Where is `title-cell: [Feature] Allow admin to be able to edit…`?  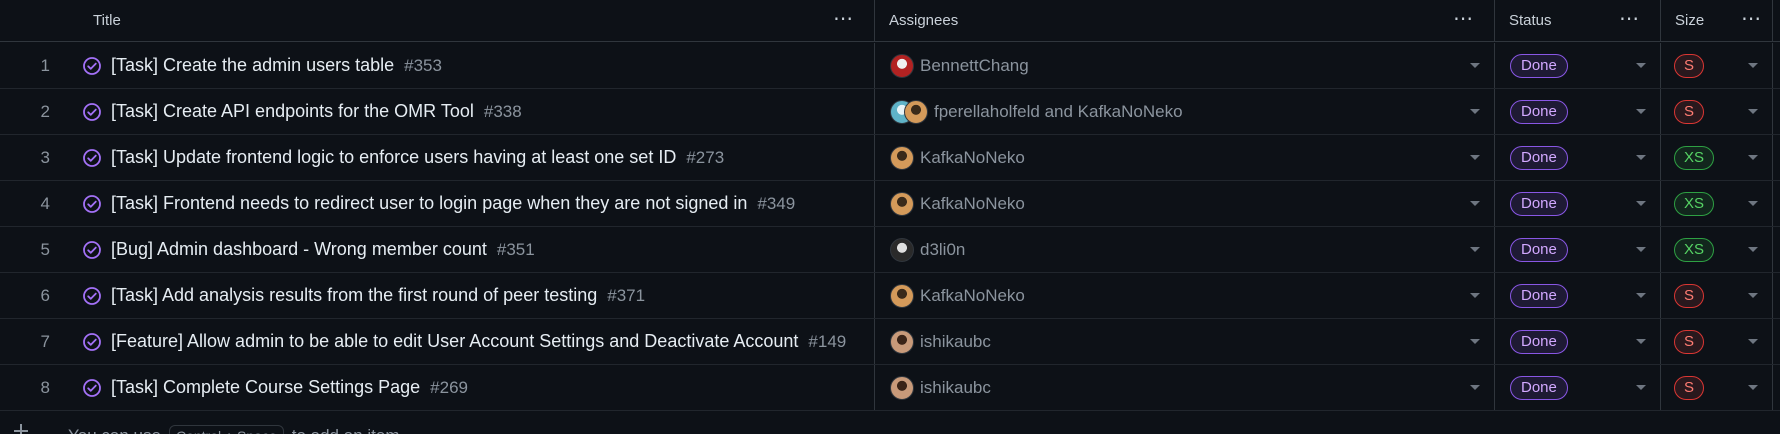
title-cell: [Feature] Allow admin to be able to edit… is located at coordinates (477, 341).